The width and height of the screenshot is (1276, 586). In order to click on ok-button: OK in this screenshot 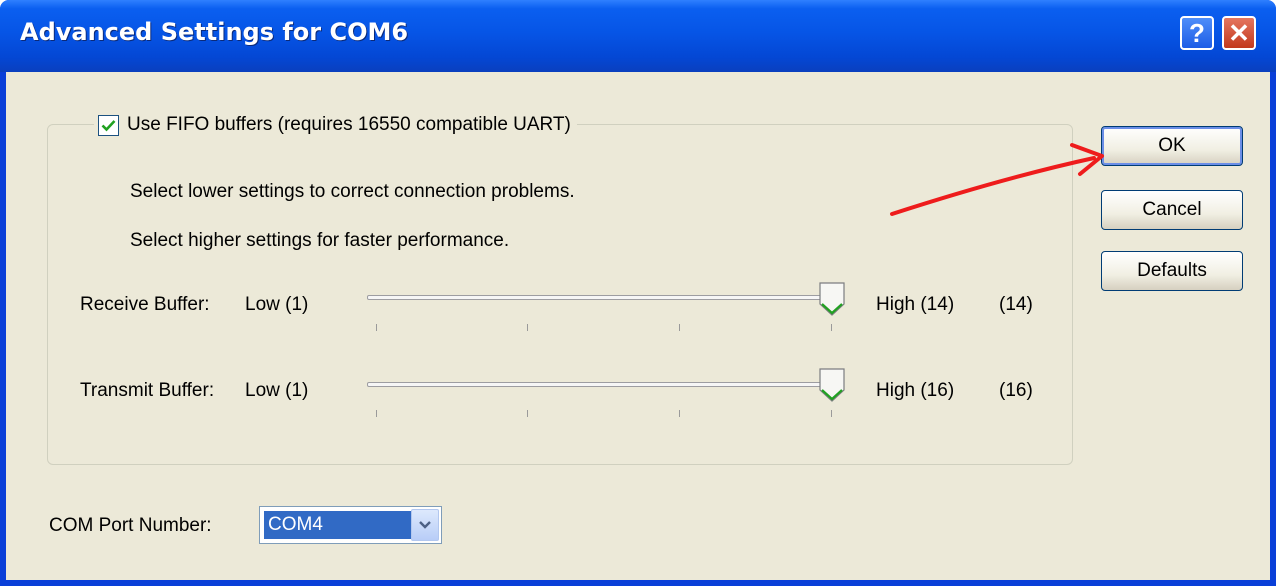, I will do `click(1172, 146)`.